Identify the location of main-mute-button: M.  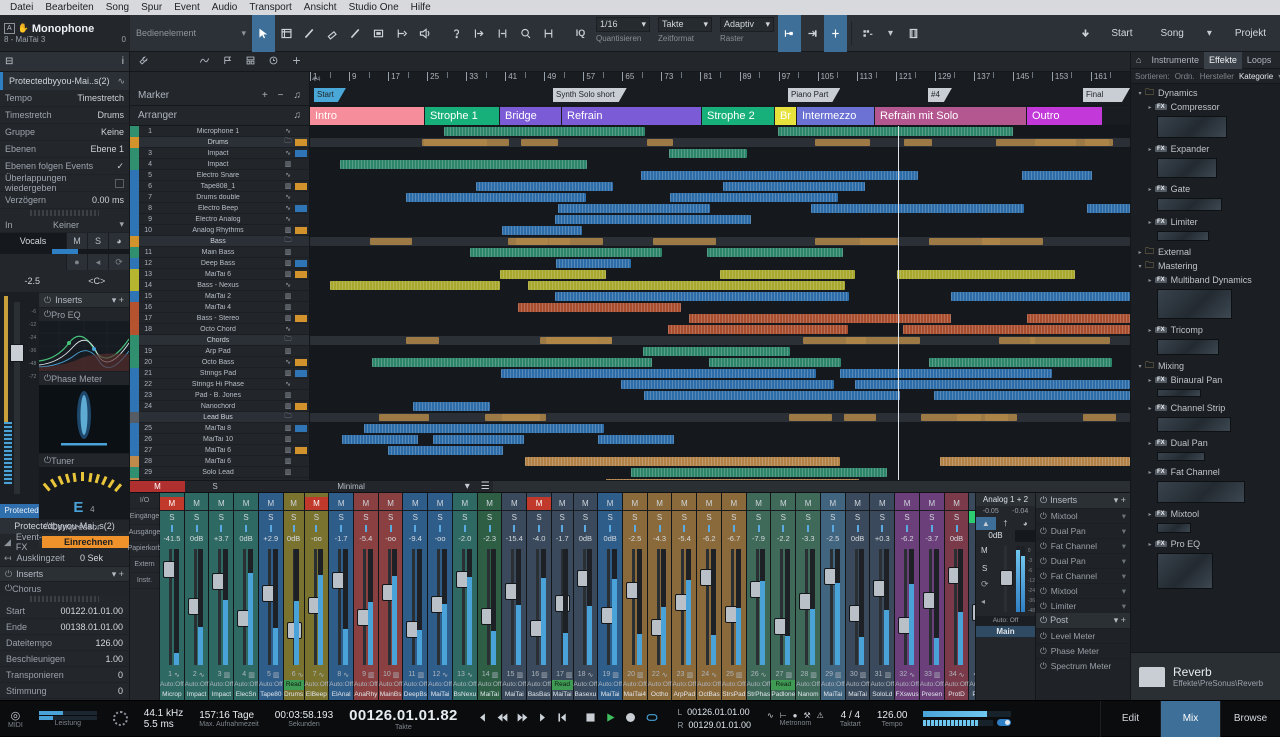
(984, 550).